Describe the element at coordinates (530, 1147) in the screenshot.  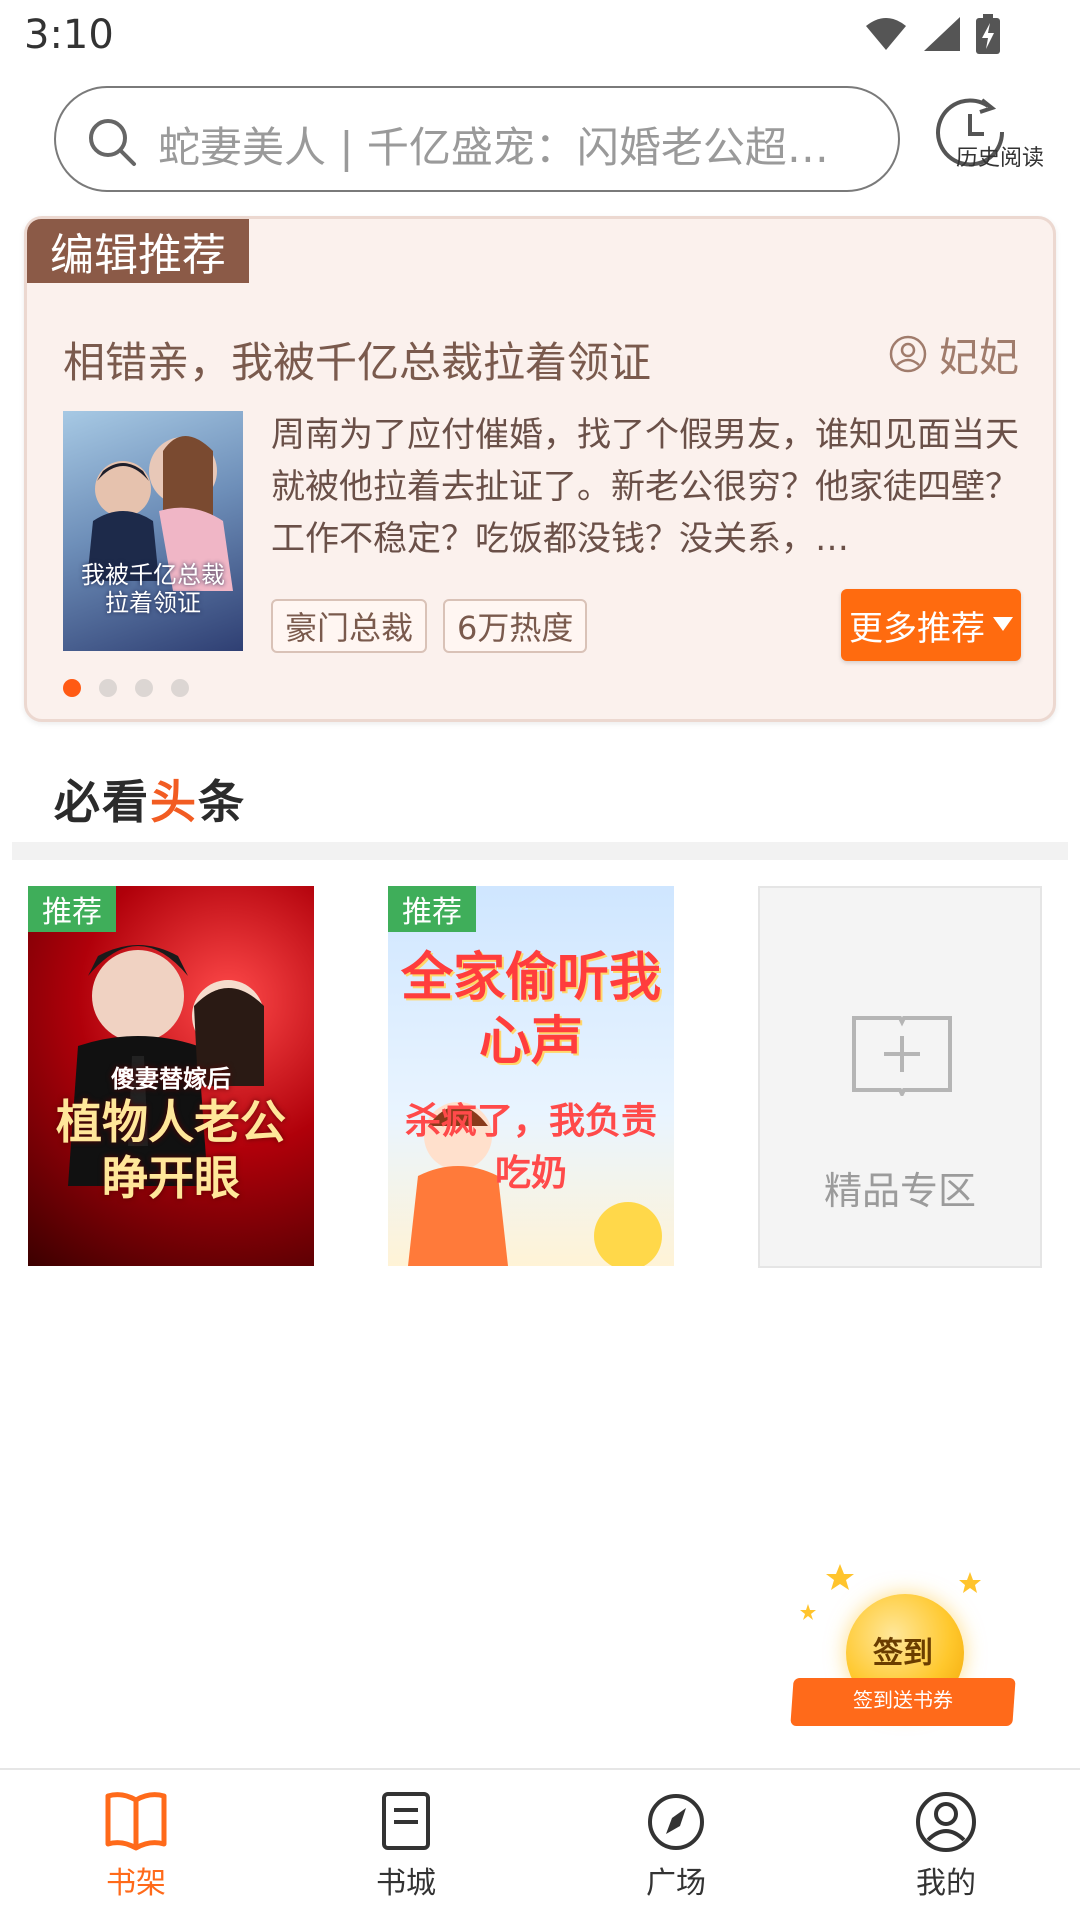
I see `book-cover-subtitle: 杀疯了，我负责吃奶` at that location.